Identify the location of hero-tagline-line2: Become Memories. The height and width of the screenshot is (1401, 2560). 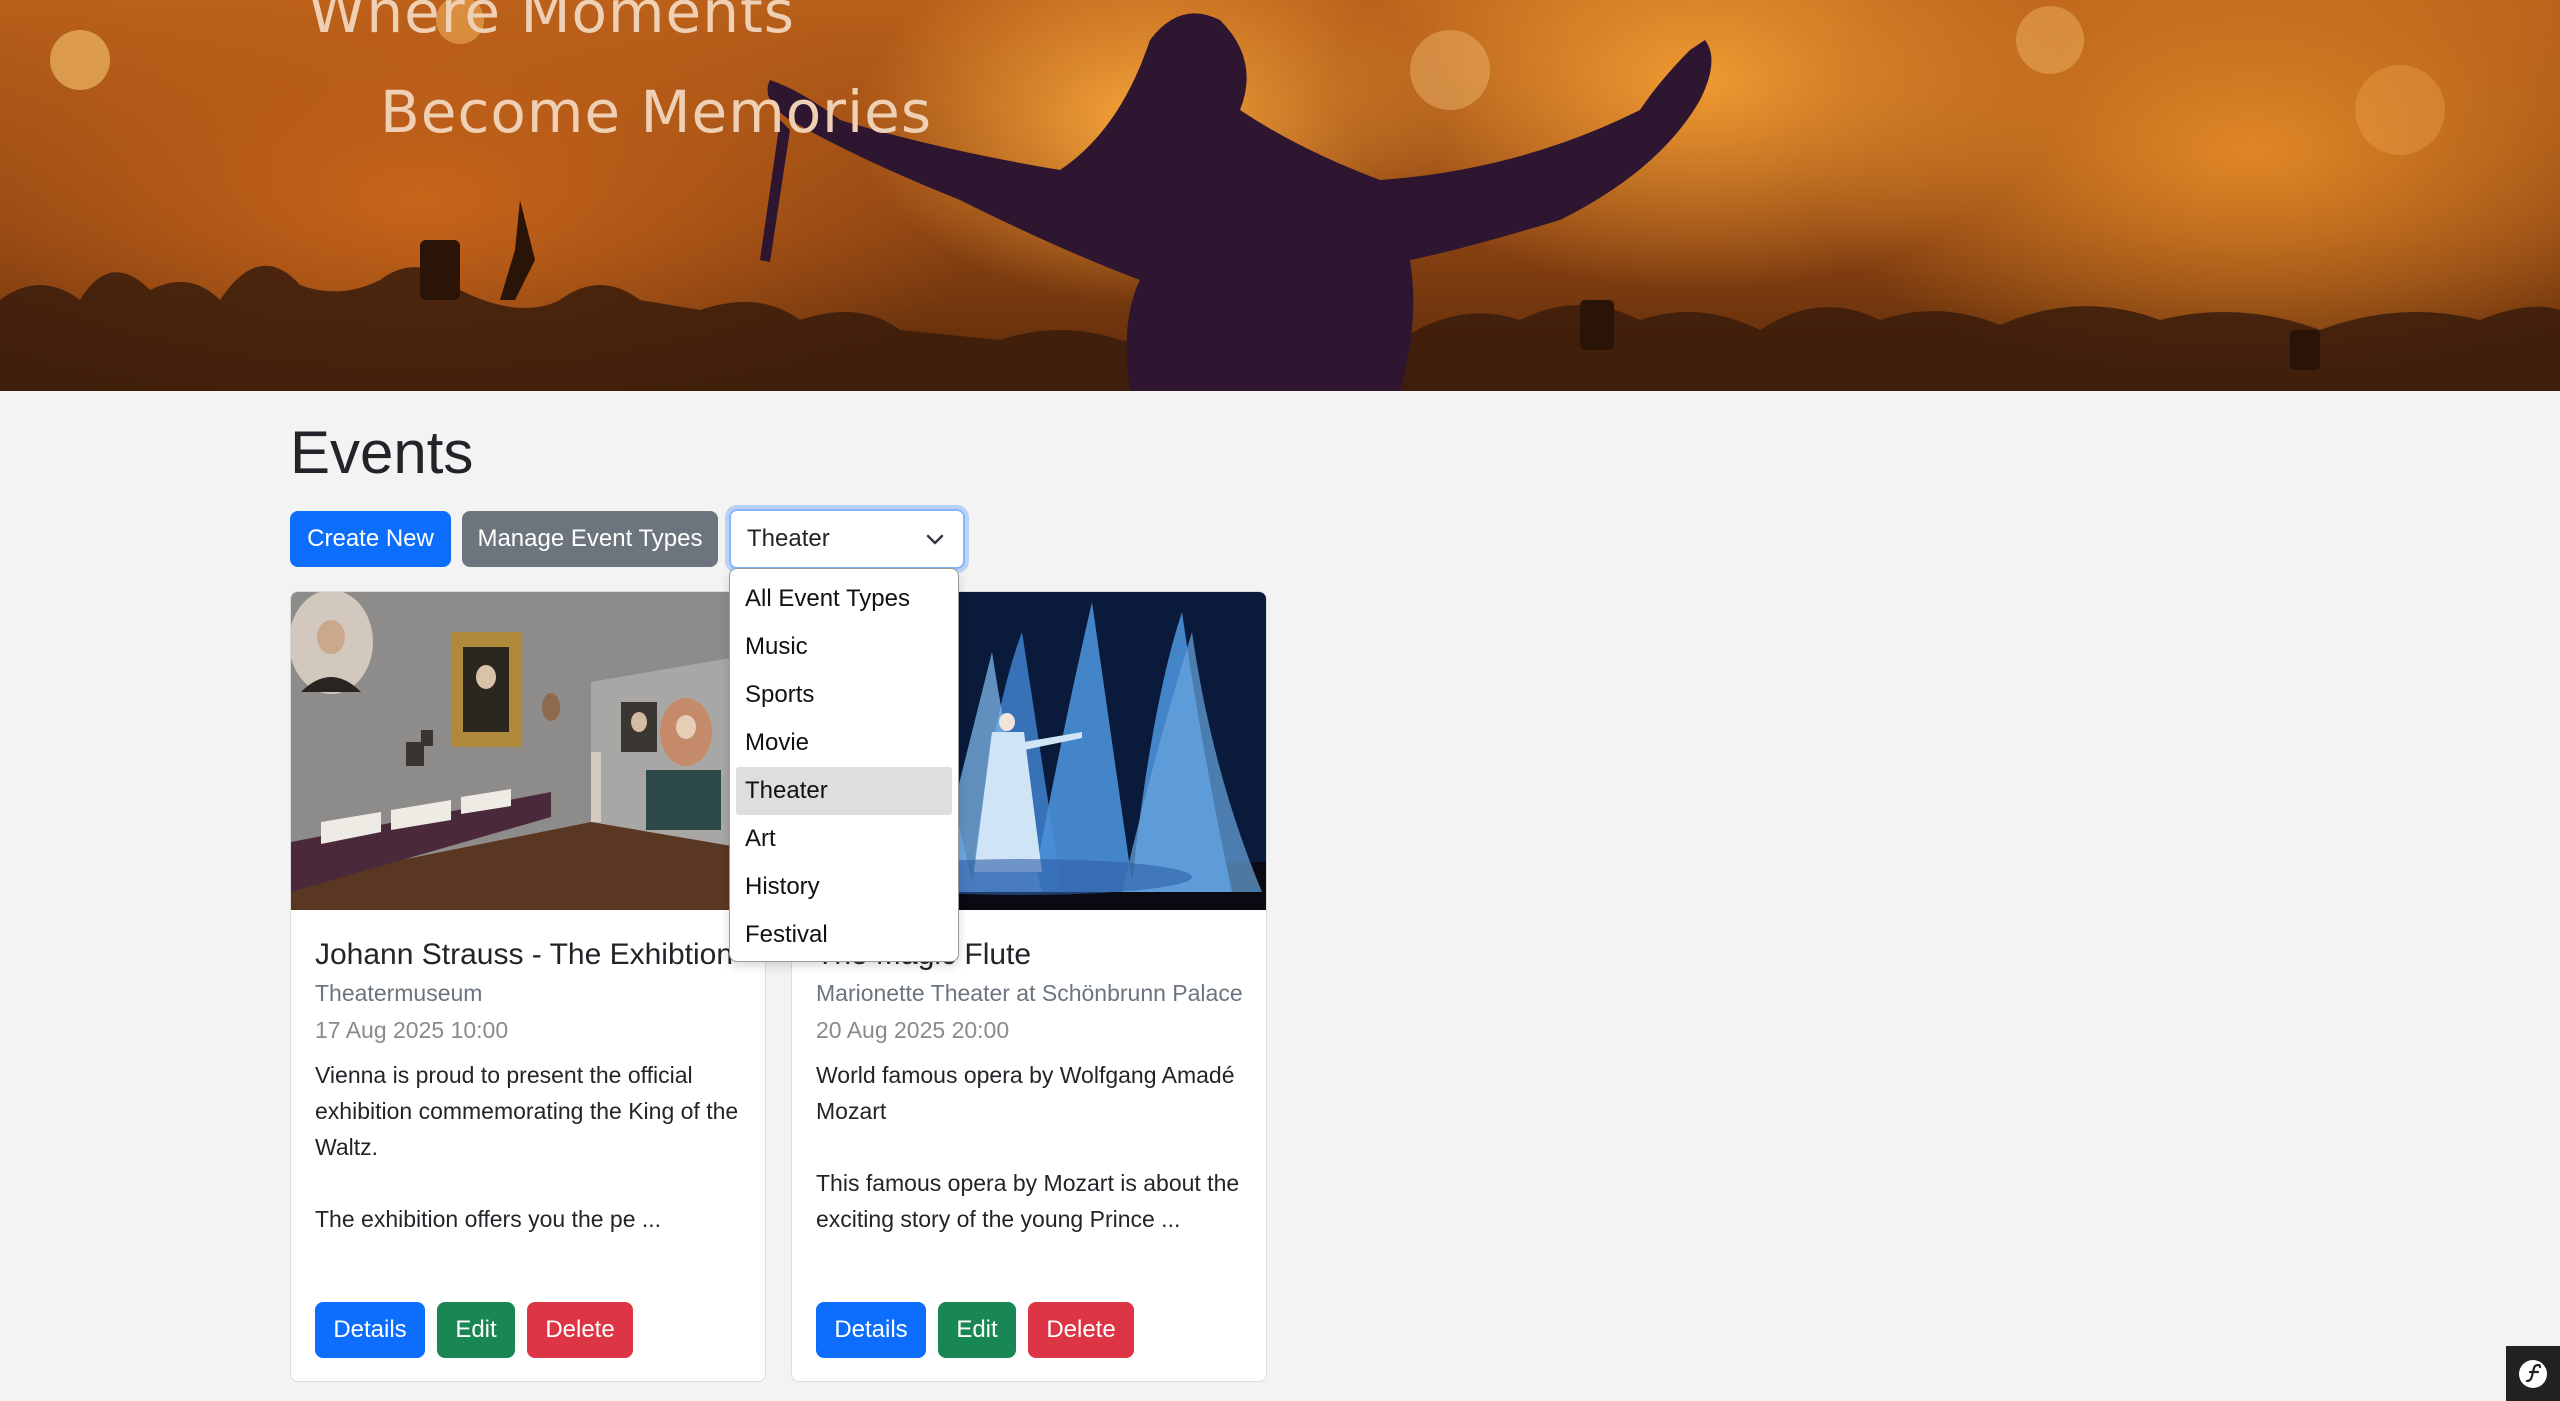
(656, 112).